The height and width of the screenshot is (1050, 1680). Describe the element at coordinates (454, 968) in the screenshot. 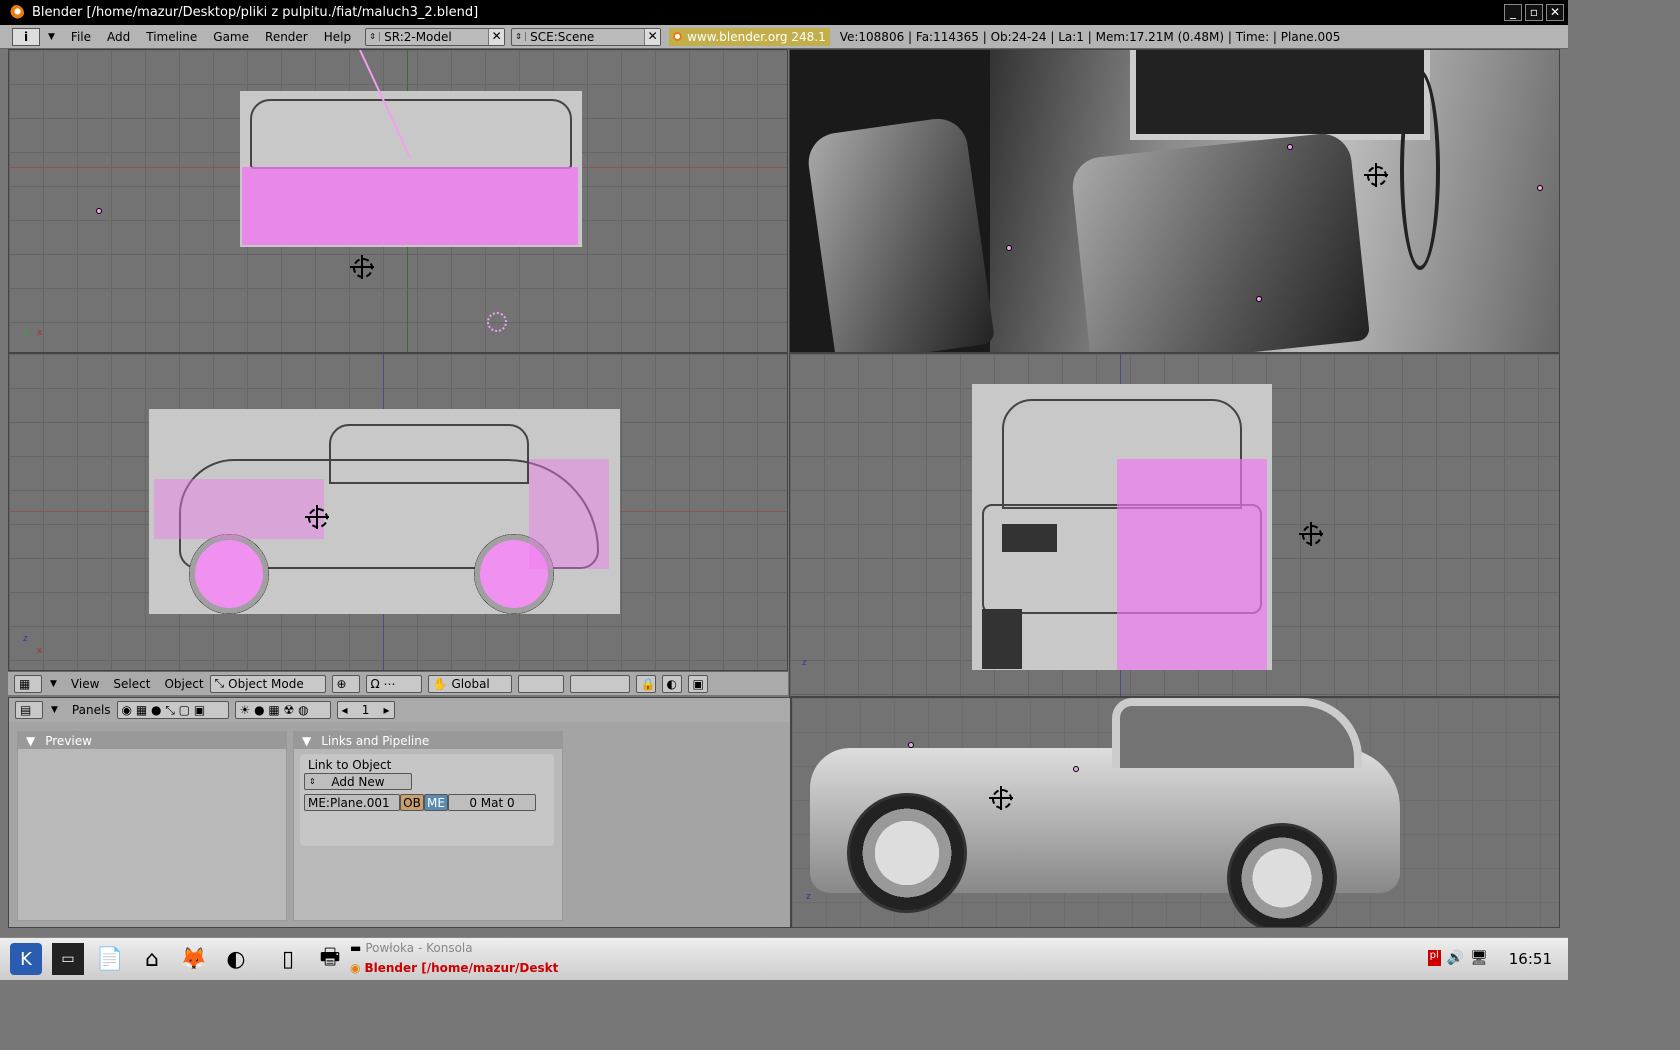

I see `task-blender: ◉ Blender [/home/mazur/Deskt` at that location.